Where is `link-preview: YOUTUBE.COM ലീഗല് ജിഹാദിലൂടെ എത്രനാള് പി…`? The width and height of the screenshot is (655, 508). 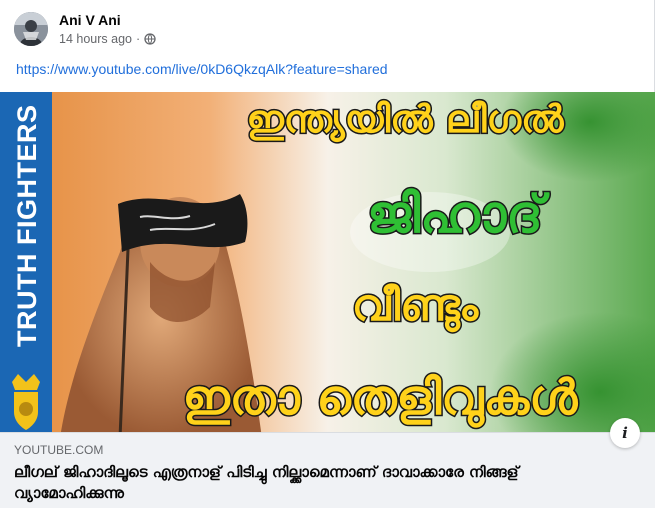
link-preview: YOUTUBE.COM ലീഗല് ജിഹാദിലൂടെ എത്രനാള് പി… is located at coordinates (327, 470).